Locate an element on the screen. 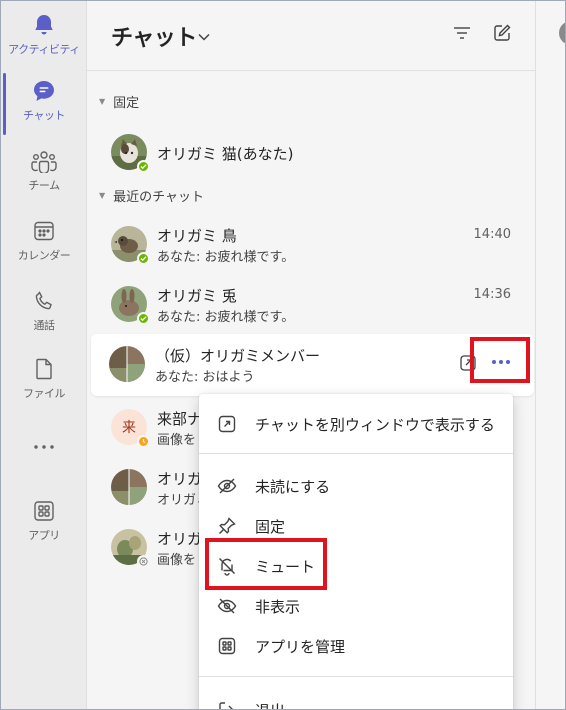 The height and width of the screenshot is (710, 566). menu-item-mute: ミュート is located at coordinates (356, 566).